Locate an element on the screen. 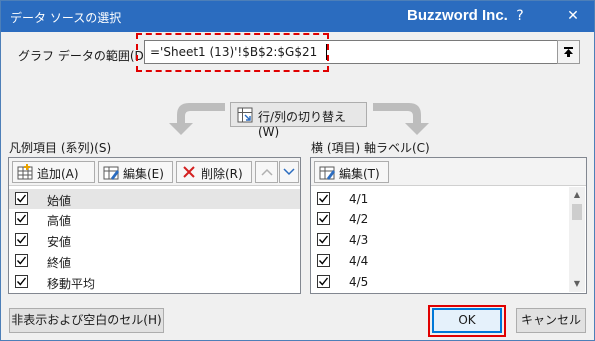  series-label: 高値 is located at coordinates (59, 221).